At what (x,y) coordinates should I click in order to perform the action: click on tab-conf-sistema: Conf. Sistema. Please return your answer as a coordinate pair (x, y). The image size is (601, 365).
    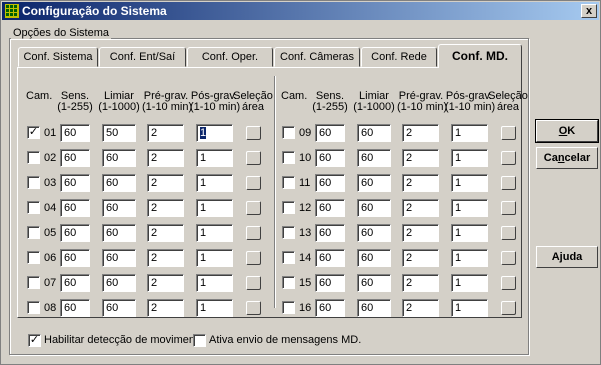
    Looking at the image, I should click on (58, 57).